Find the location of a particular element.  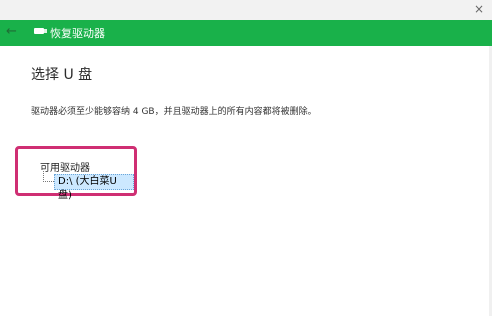

back-arrow-icon: ← is located at coordinates (11, 31).